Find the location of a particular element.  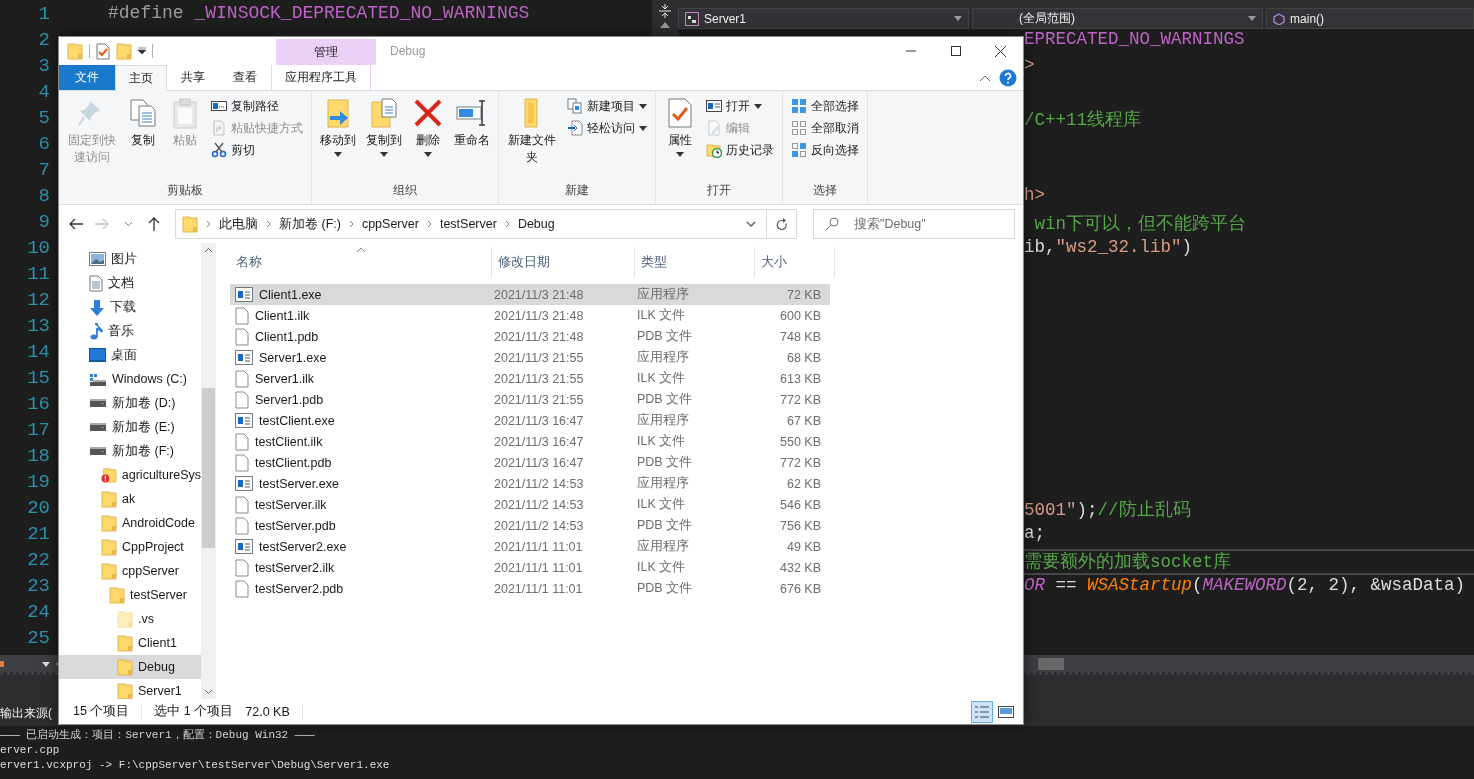

file-row: testClient.ilk 2021/11/3 16:47 ILK 文件 550 KB is located at coordinates (530, 441).